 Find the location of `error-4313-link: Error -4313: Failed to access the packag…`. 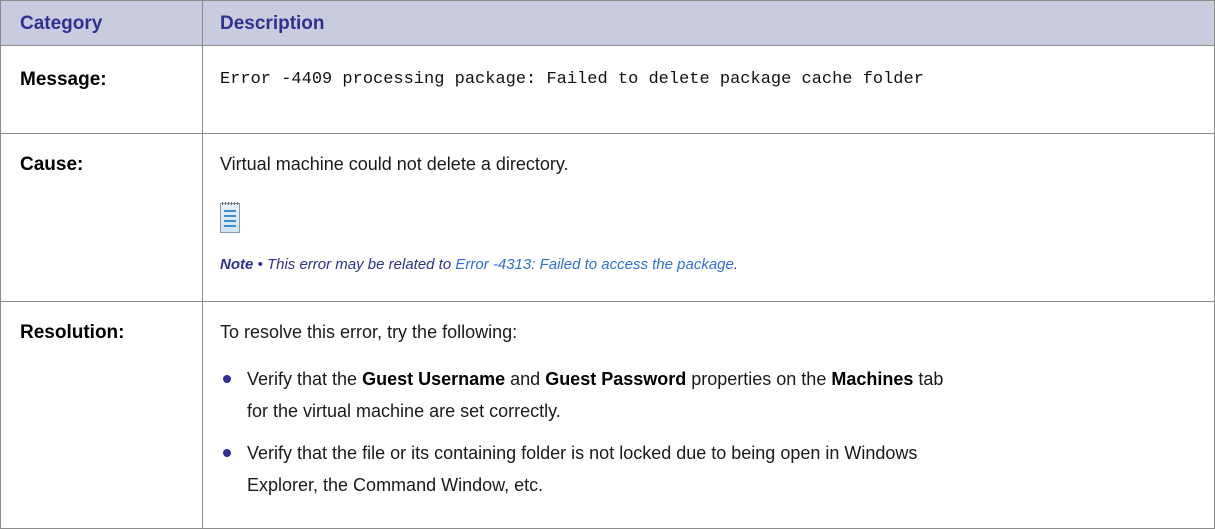

error-4313-link: Error -4313: Failed to access the packag… is located at coordinates (594, 264).